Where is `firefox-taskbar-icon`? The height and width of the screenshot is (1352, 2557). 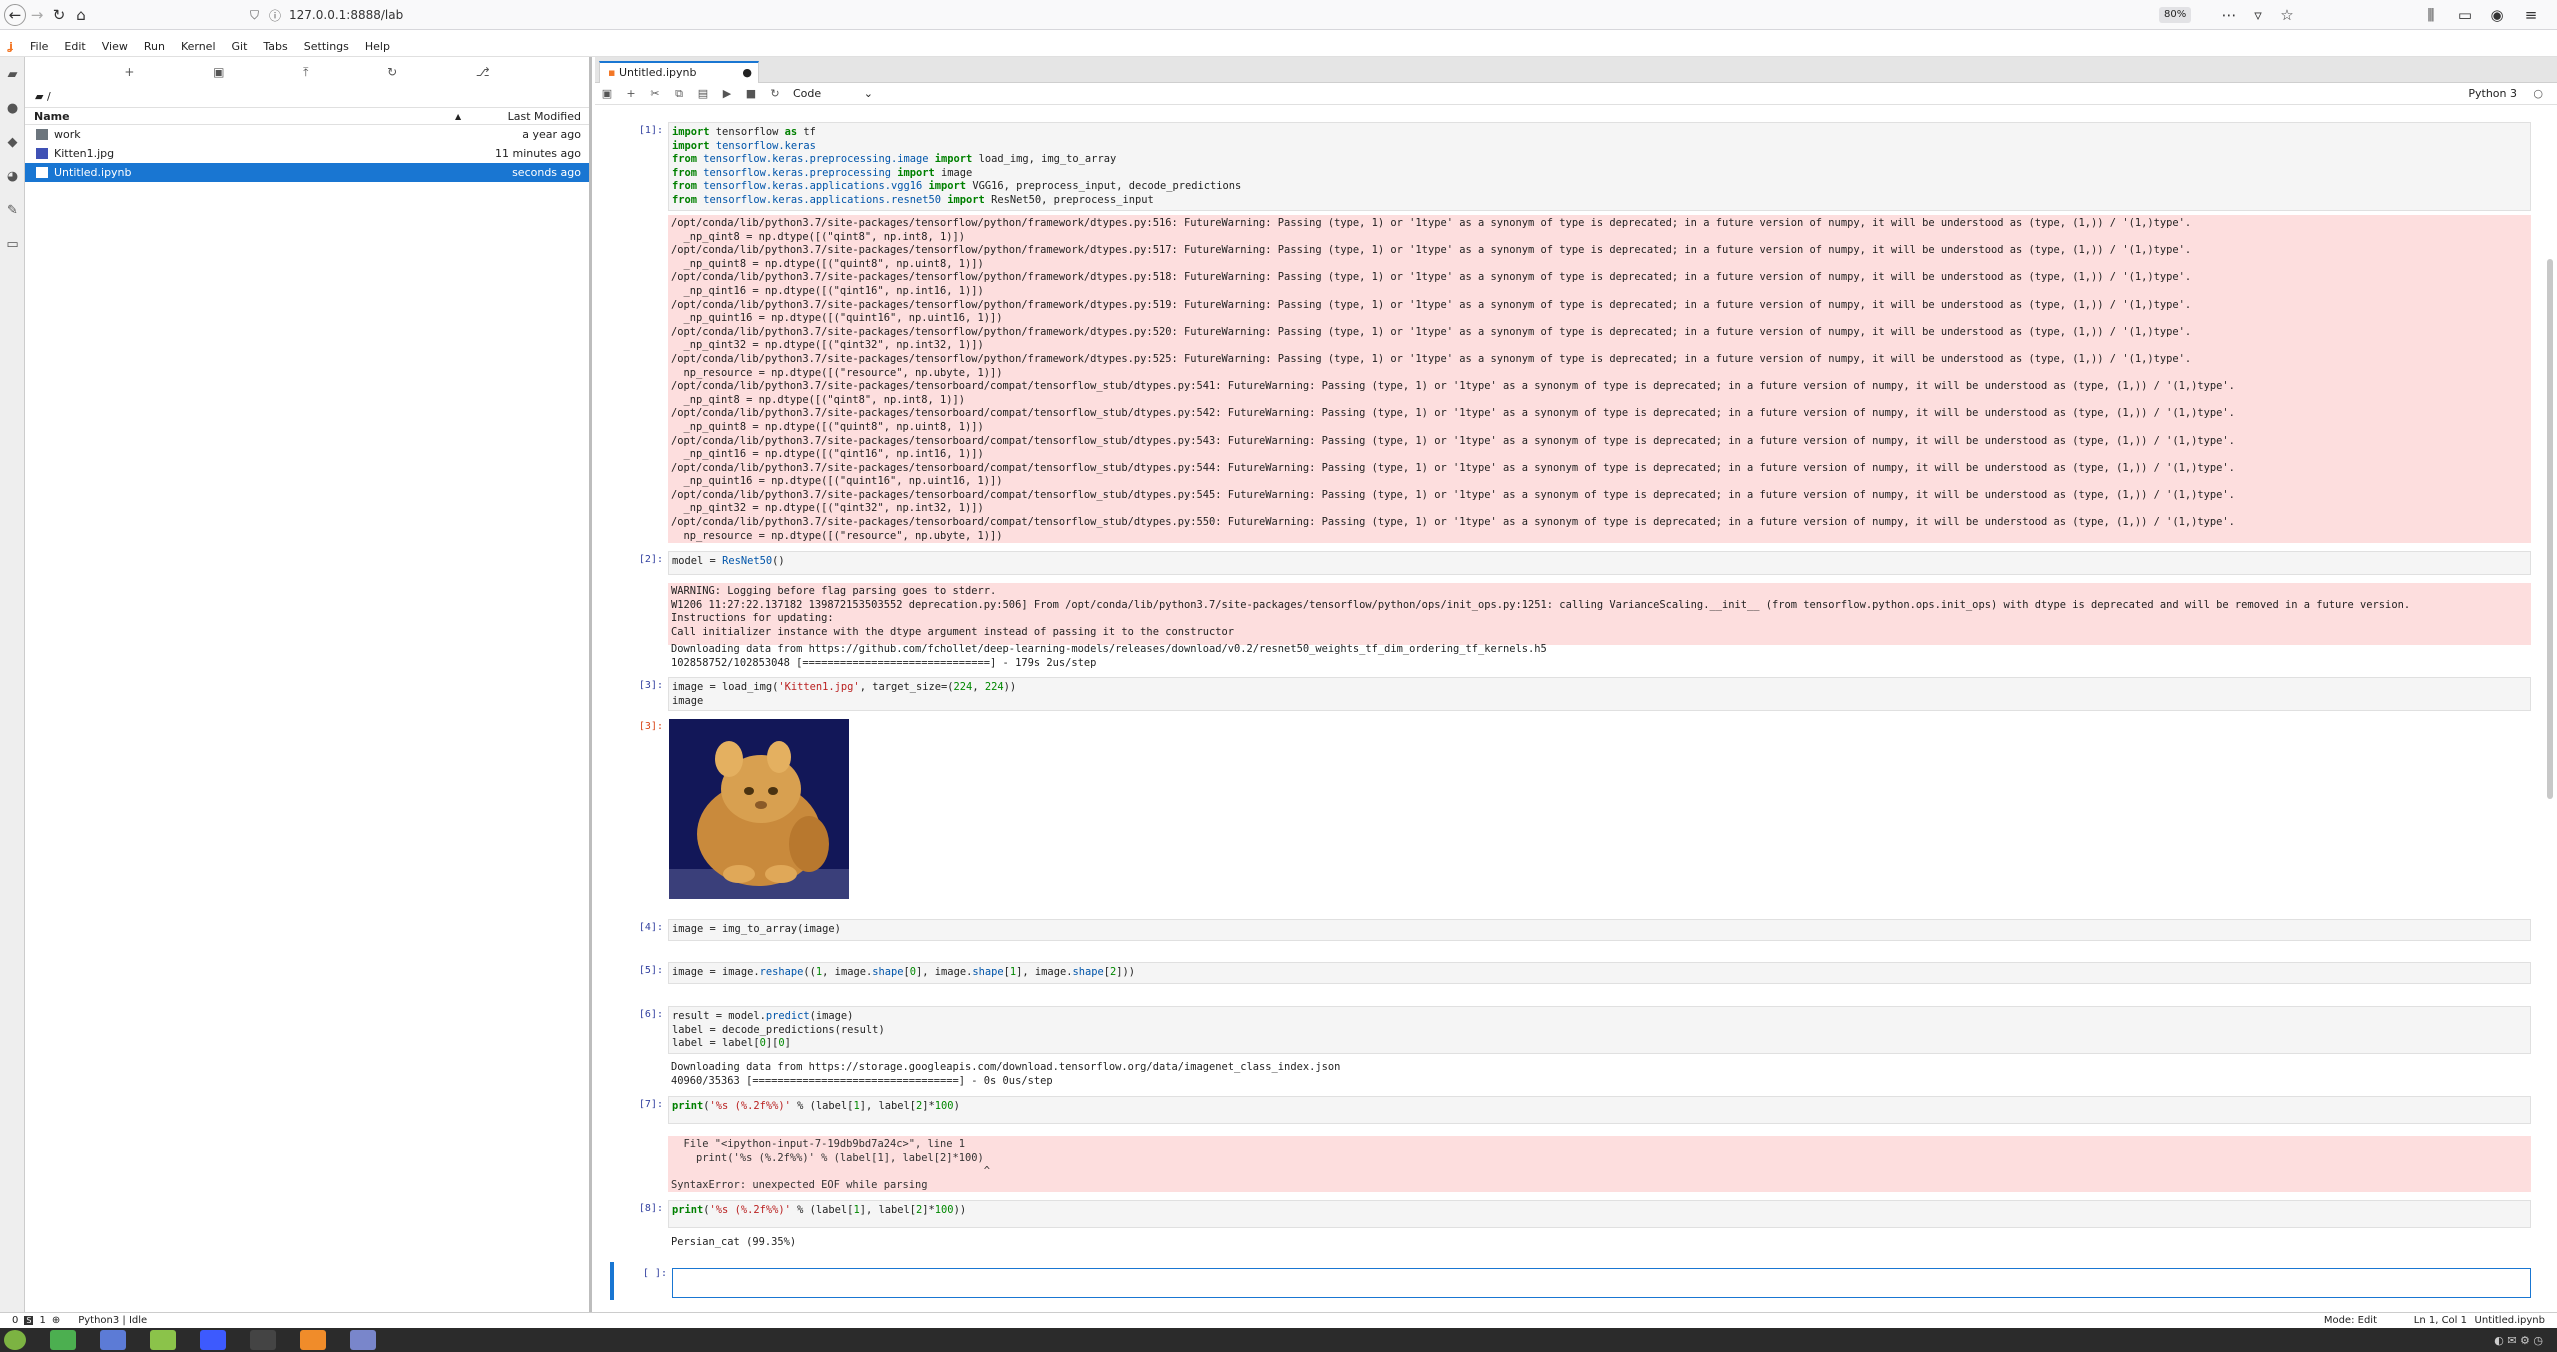
firefox-taskbar-icon is located at coordinates (213, 1340).